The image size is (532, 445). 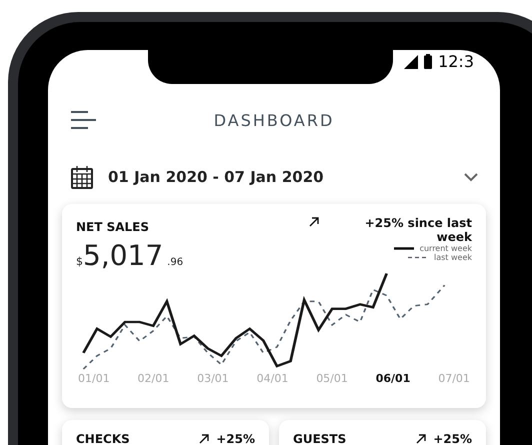 I want to click on axis-label: 02/01, so click(x=154, y=378).